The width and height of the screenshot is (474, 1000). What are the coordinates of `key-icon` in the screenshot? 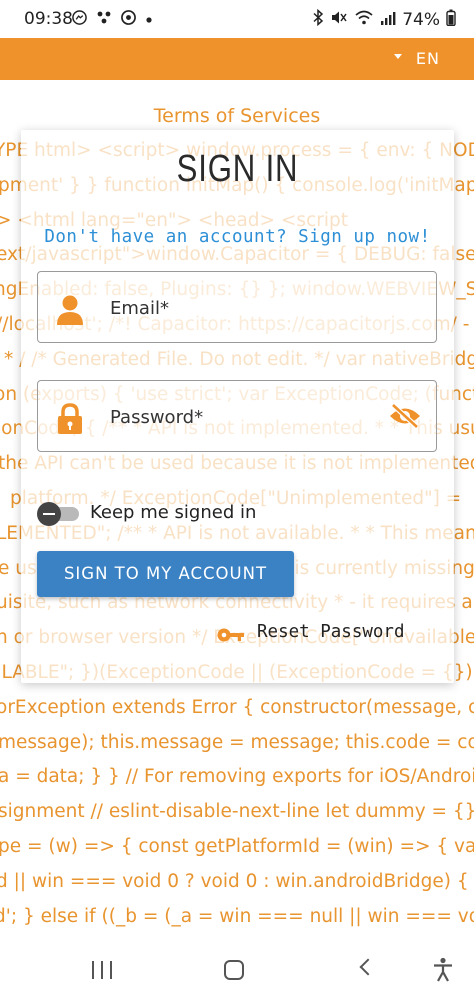 It's located at (231, 635).